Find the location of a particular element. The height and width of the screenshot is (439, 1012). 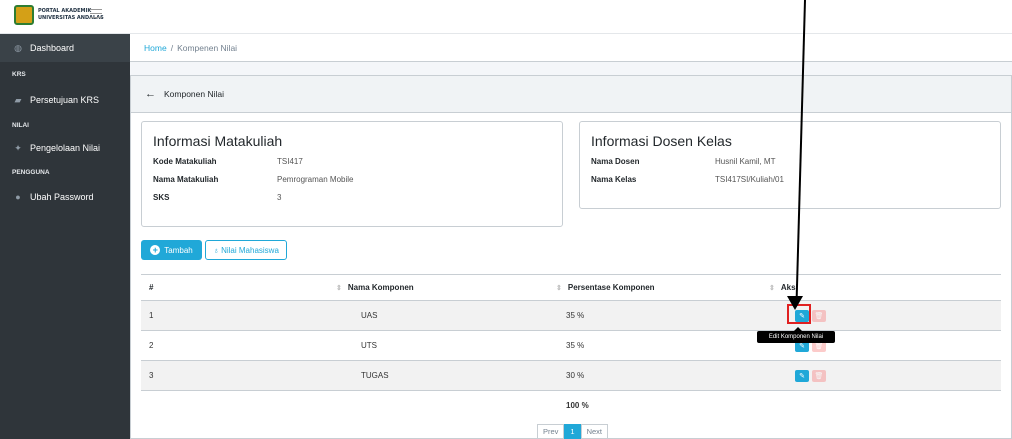

card-header: ← Komponen Nilai is located at coordinates (571, 94).